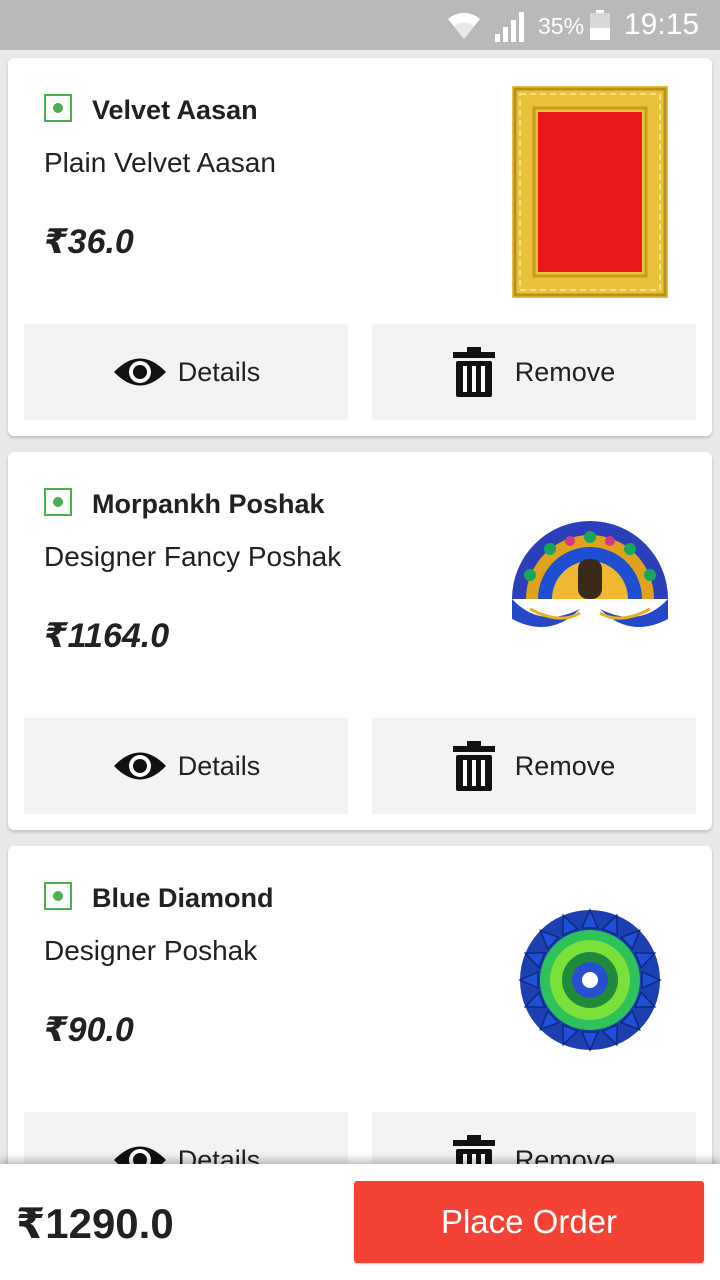  Describe the element at coordinates (175, 110) in the screenshot. I see `item-title: Velvet Aasan` at that location.